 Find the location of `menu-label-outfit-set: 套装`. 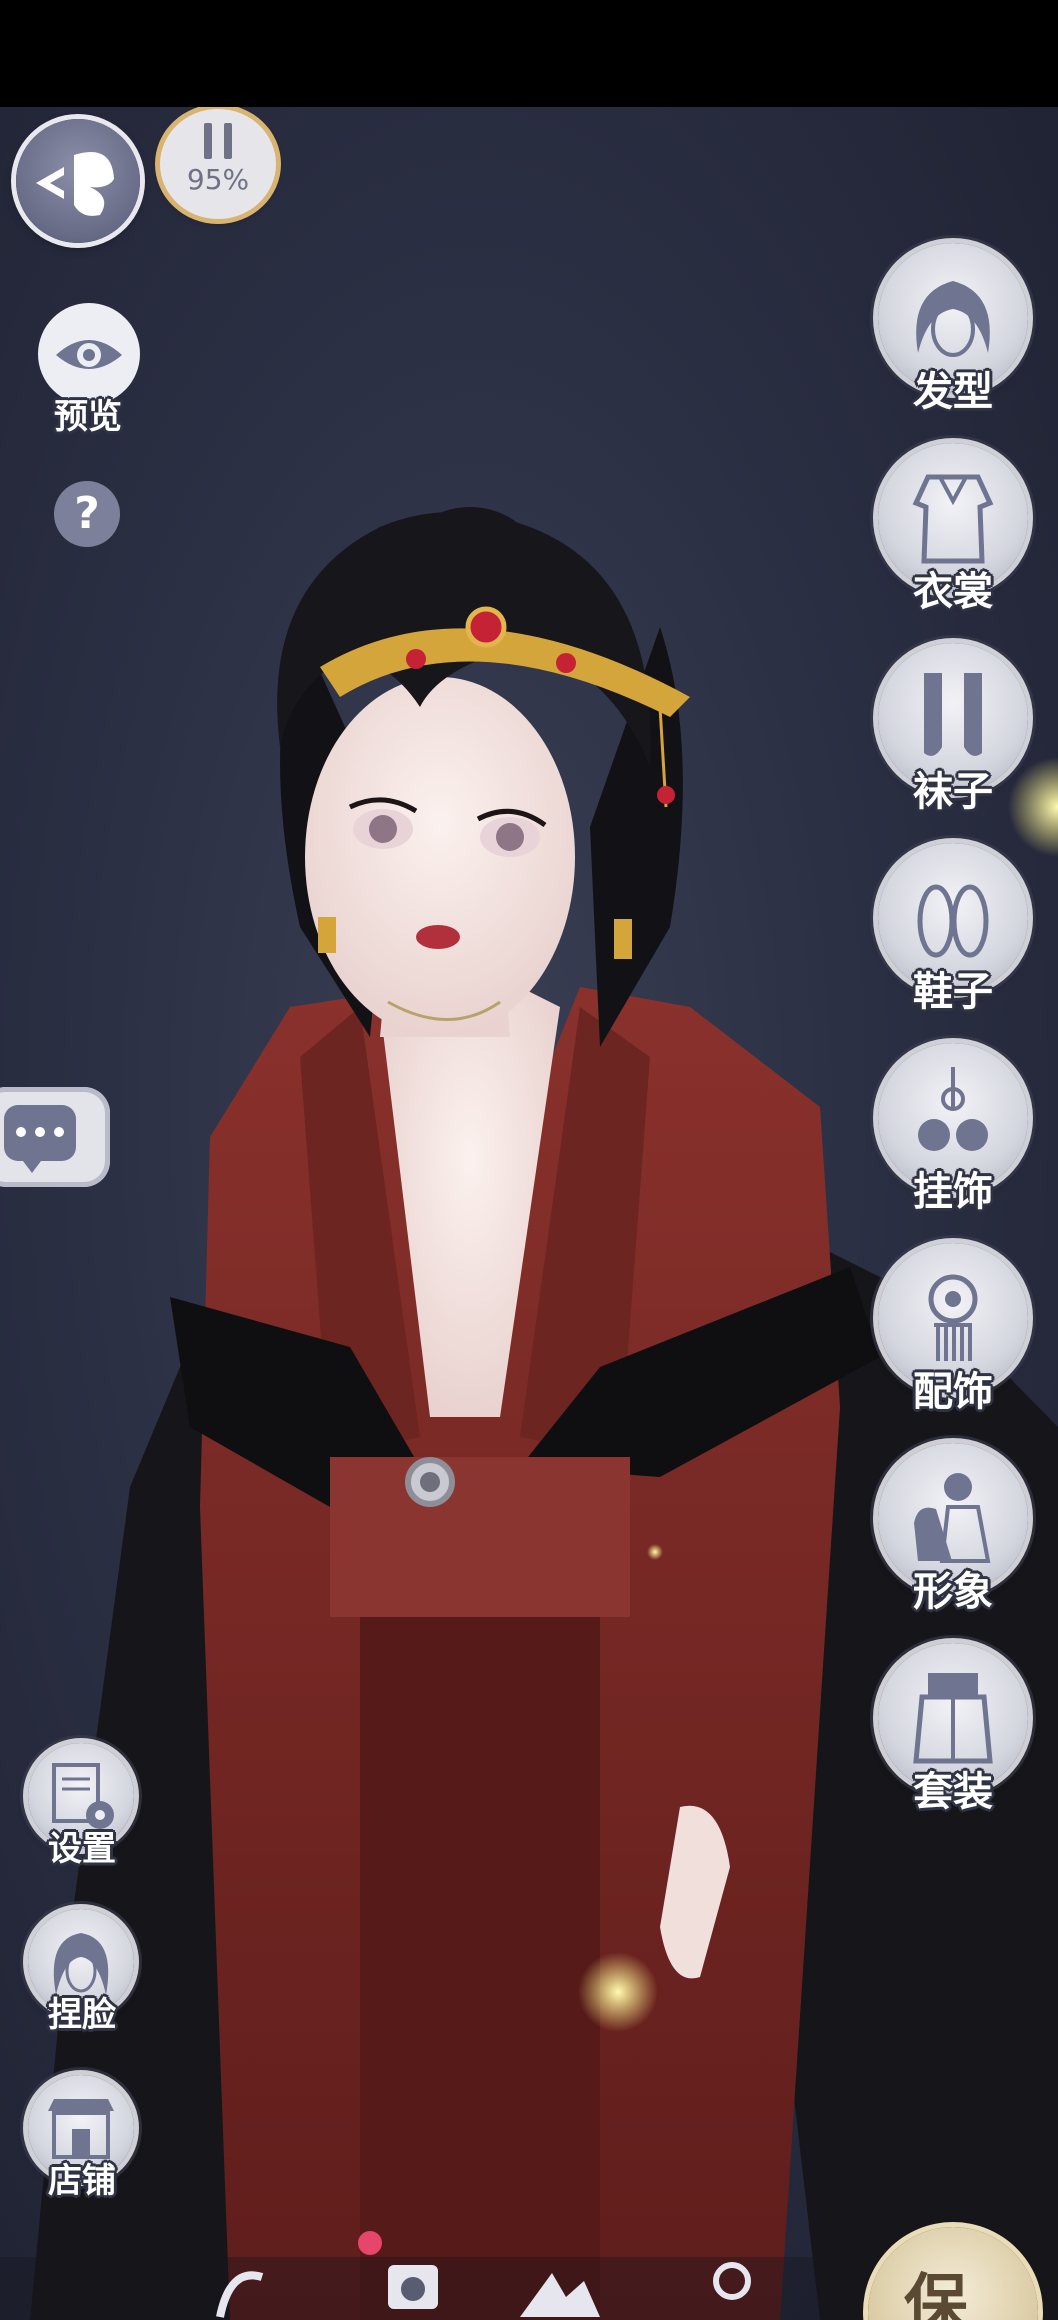

menu-label-outfit-set: 套装 is located at coordinates (953, 1791).